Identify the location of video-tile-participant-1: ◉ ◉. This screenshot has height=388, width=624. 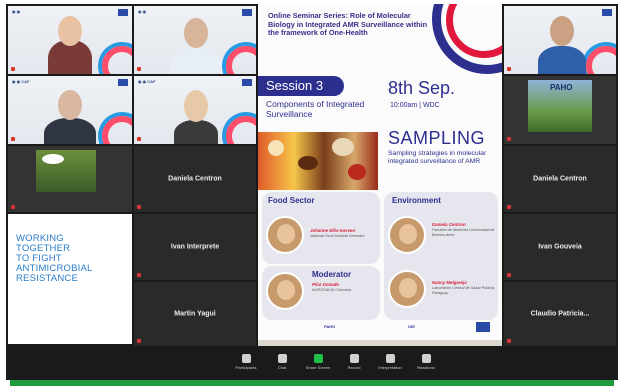
(70, 40).